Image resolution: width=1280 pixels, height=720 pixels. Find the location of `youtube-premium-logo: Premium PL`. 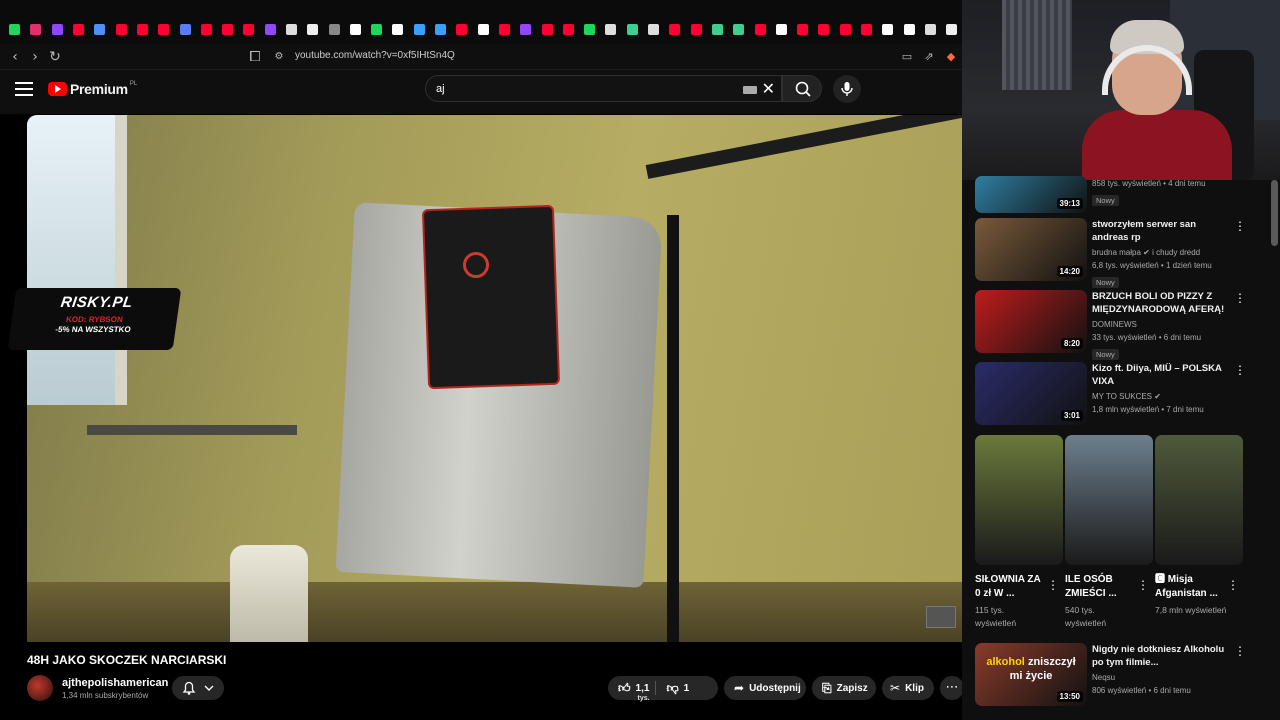

youtube-premium-logo: Premium PL is located at coordinates (92, 89).